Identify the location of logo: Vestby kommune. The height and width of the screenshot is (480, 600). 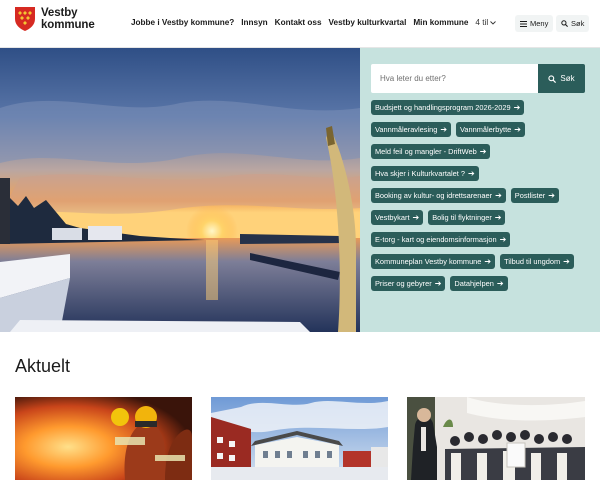
(54, 19).